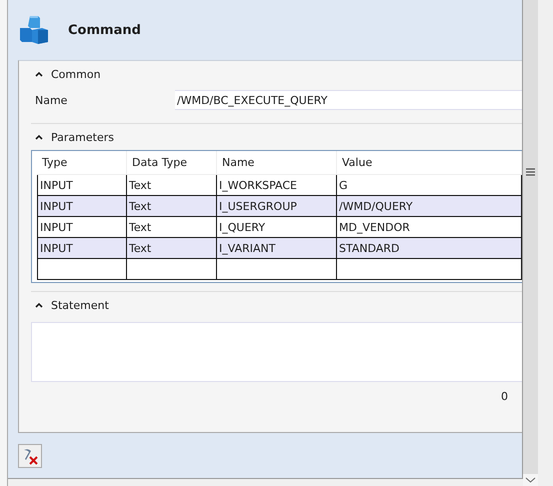 This screenshot has height=486, width=553. What do you see at coordinates (51, 100) in the screenshot?
I see `field-label: Name` at bounding box center [51, 100].